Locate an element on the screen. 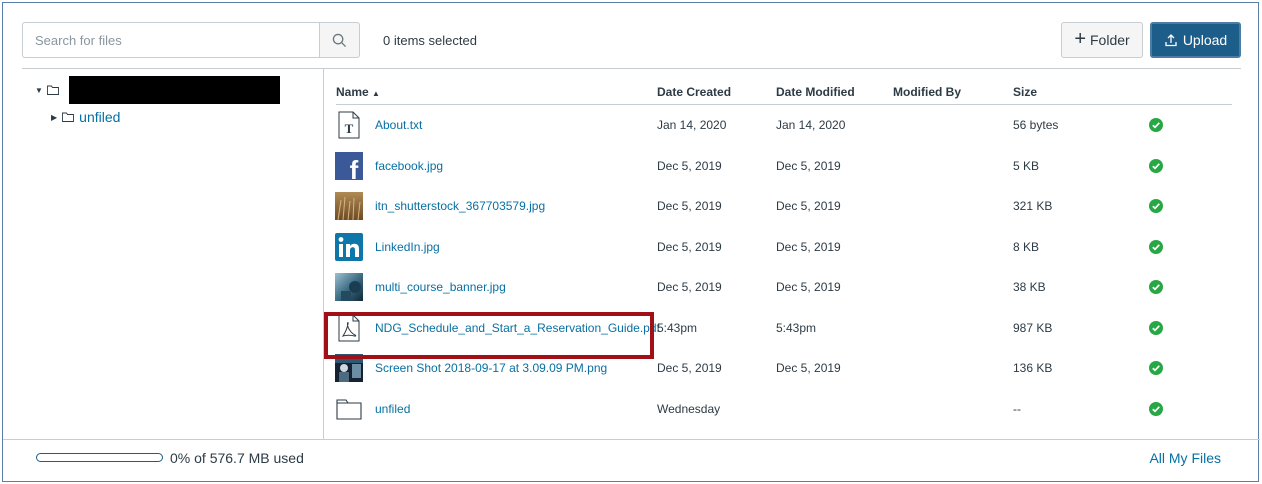  file-size: 38 KB is located at coordinates (1029, 287).